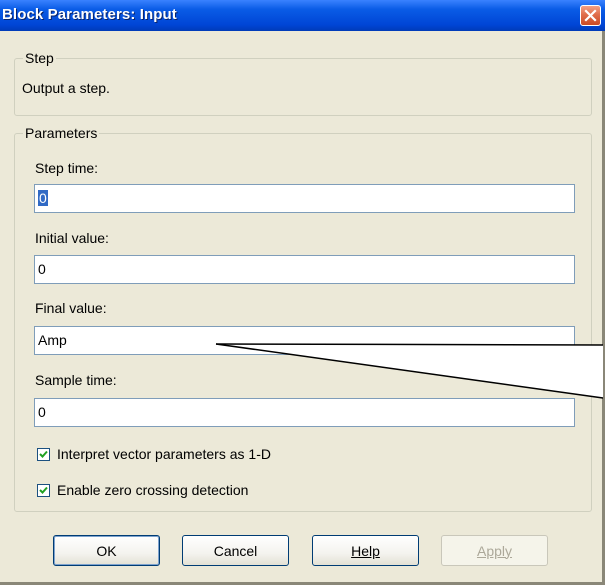 Image resolution: width=605 pixels, height=585 pixels. What do you see at coordinates (304, 198) in the screenshot?
I see `step-time-input: 0` at bounding box center [304, 198].